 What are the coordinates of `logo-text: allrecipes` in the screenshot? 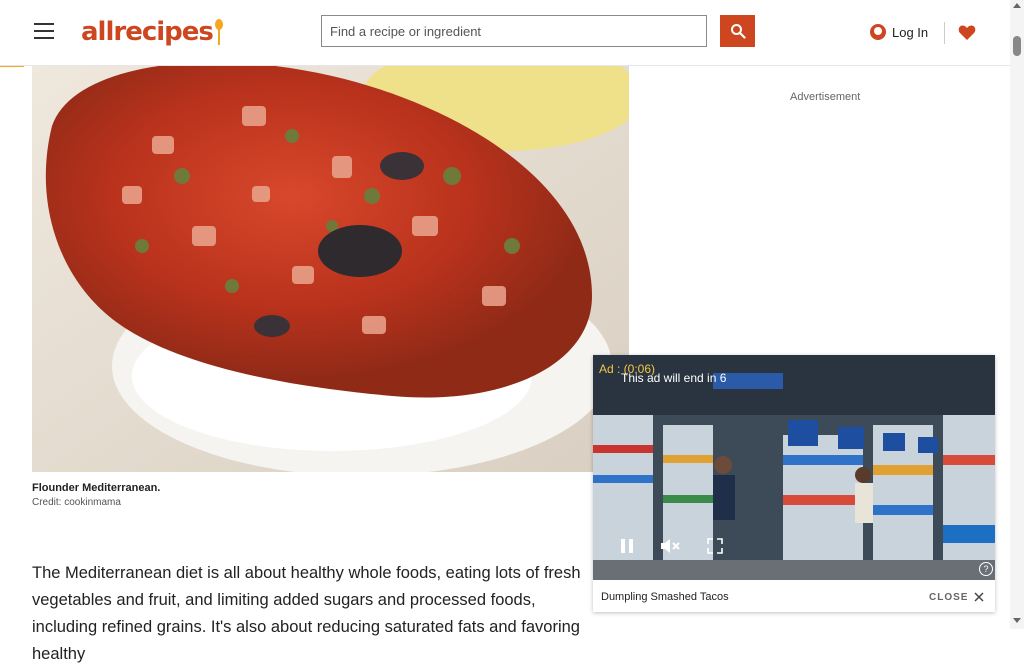 It's located at (147, 32).